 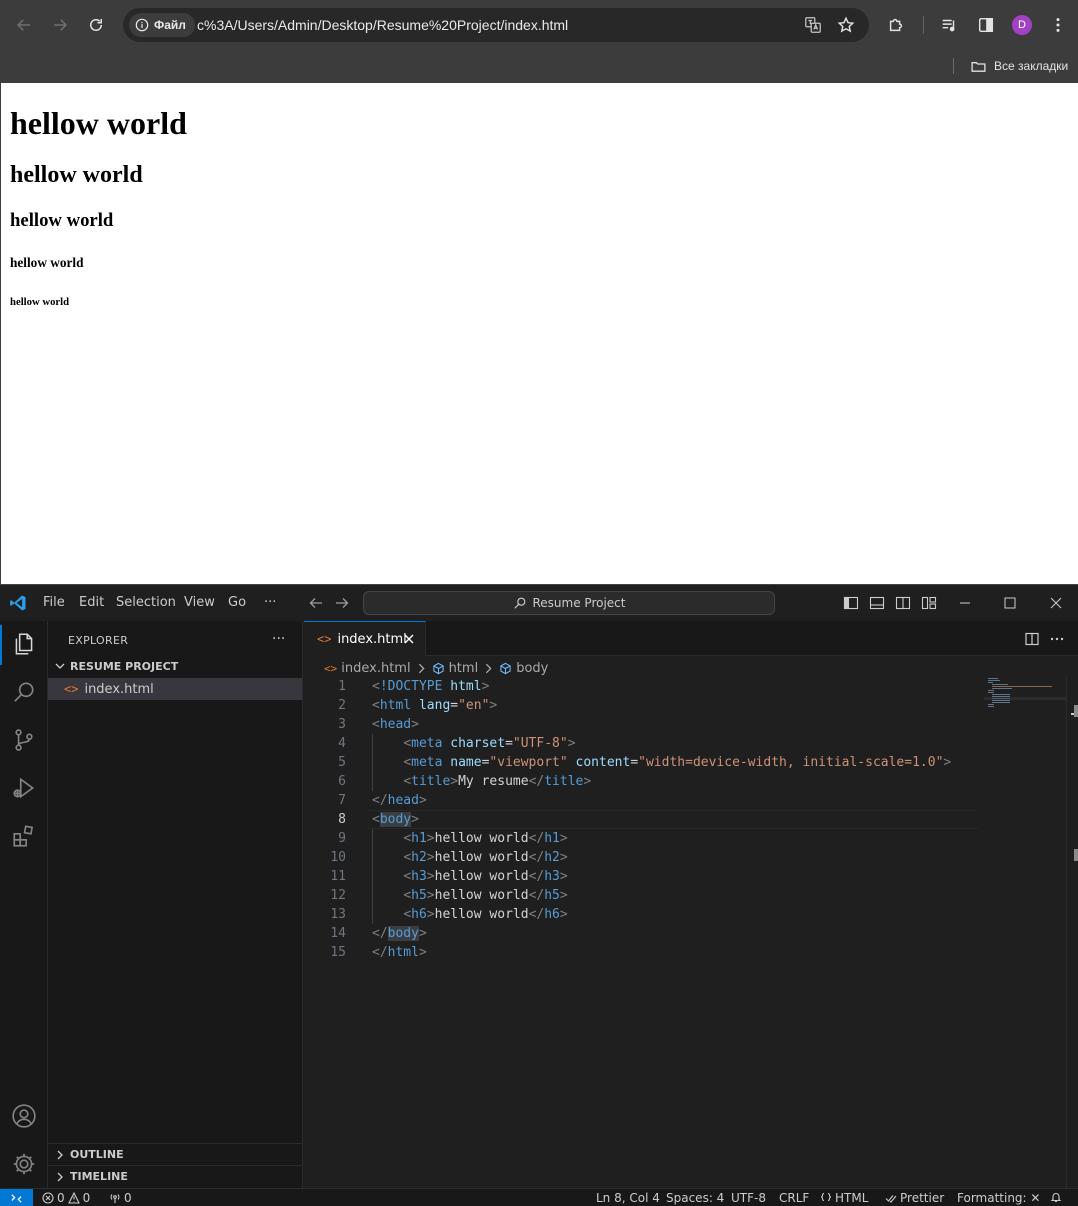 I want to click on tab-label: index.html, so click(x=372, y=639).